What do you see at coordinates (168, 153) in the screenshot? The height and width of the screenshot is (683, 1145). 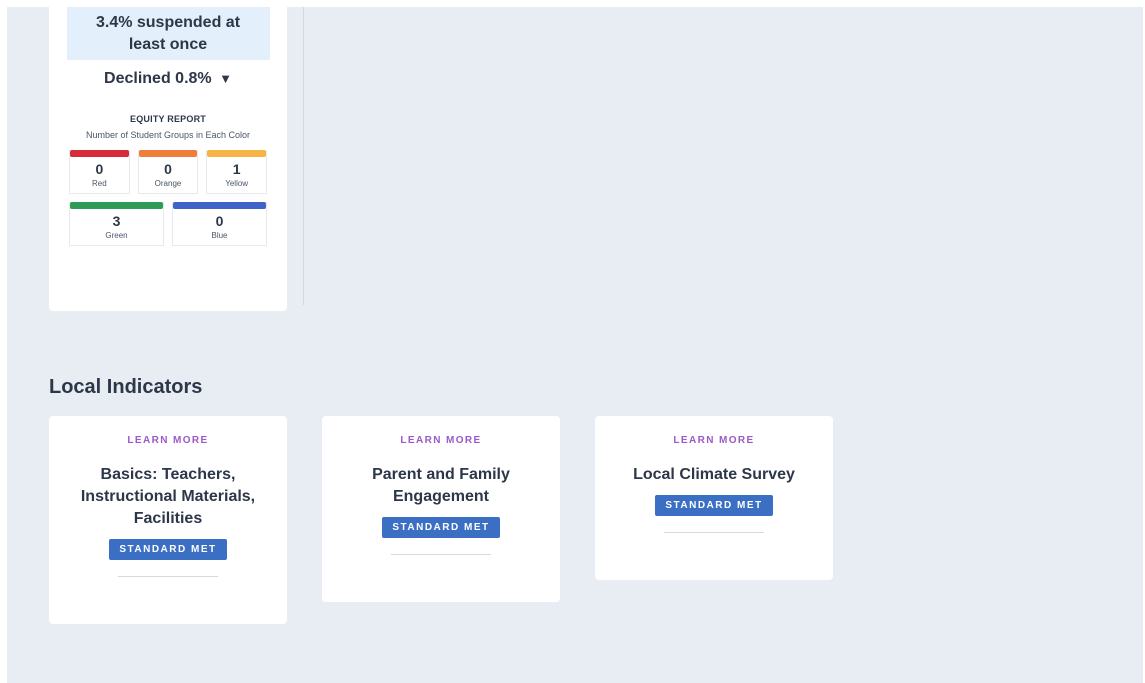 I see `orange-color-bar` at bounding box center [168, 153].